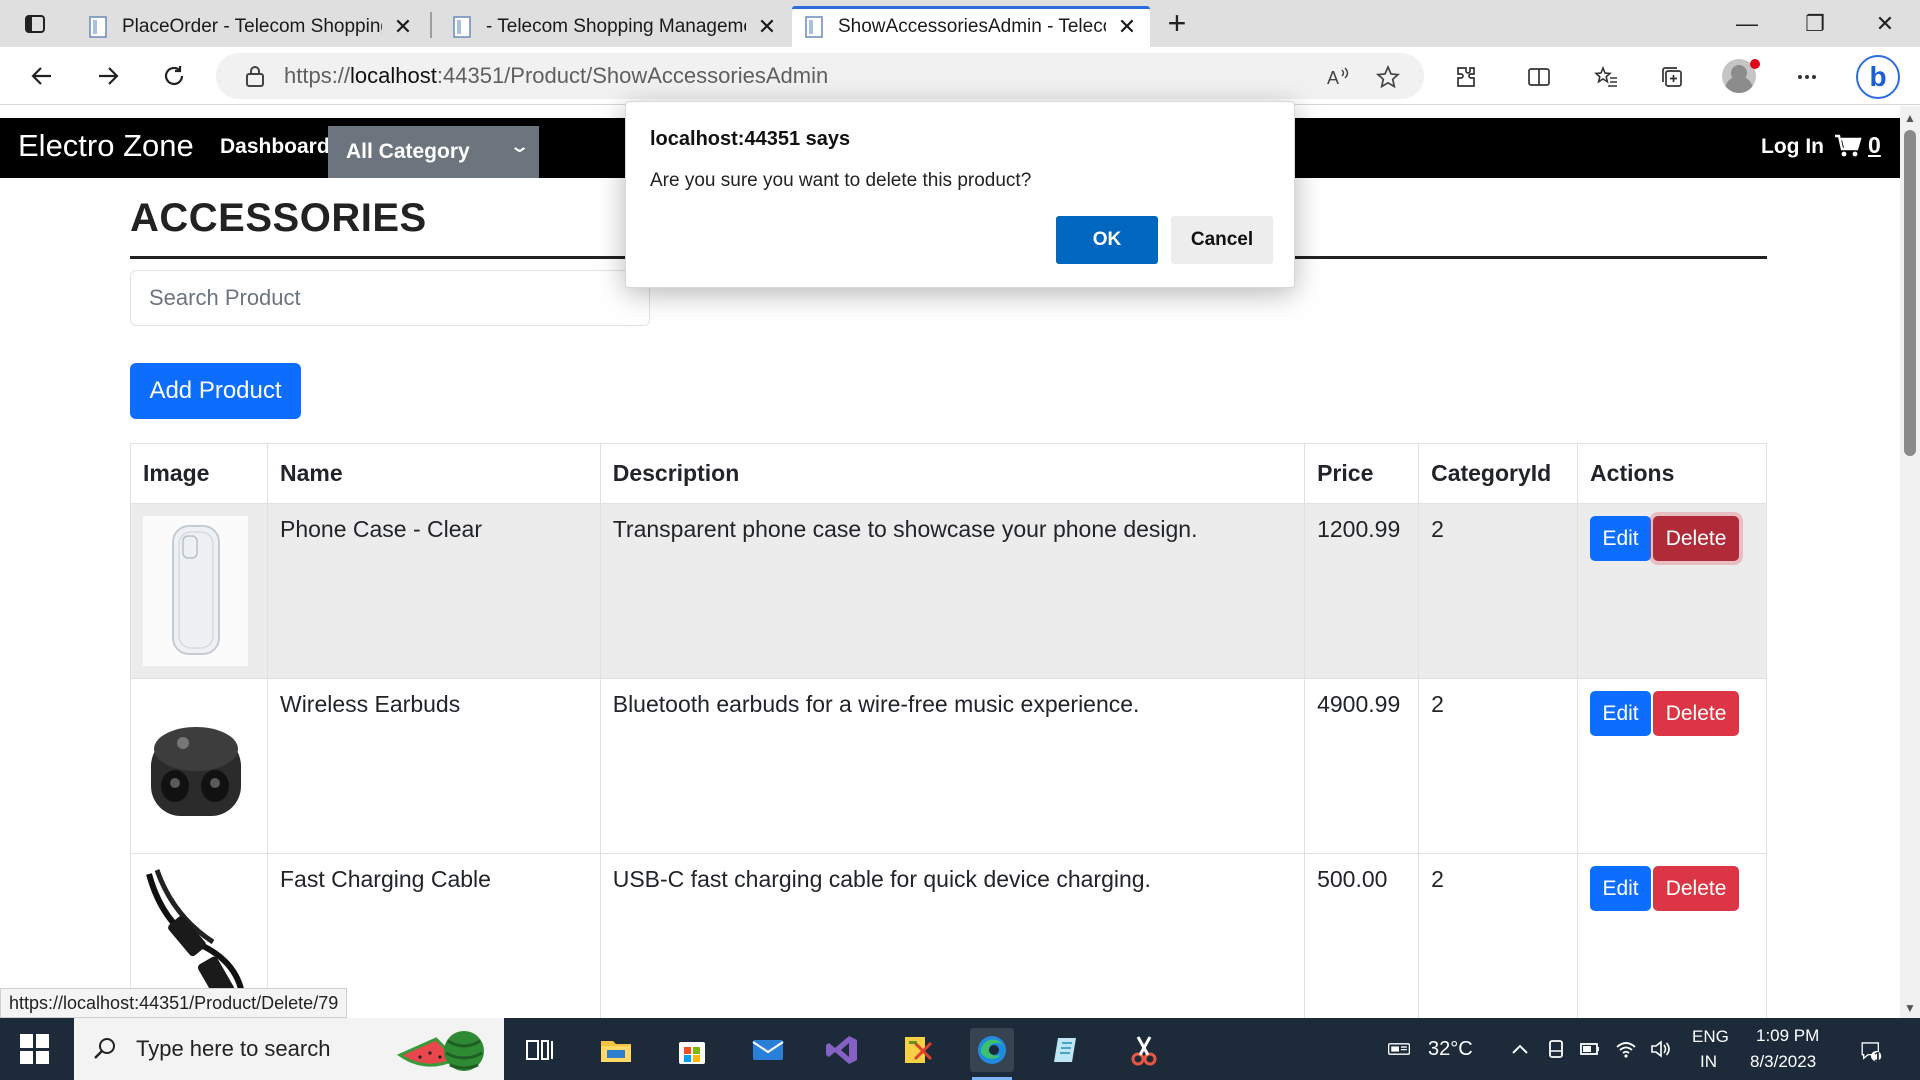 The image size is (1920, 1080). What do you see at coordinates (1878, 77) in the screenshot?
I see `bing-copilot-icon: b` at bounding box center [1878, 77].